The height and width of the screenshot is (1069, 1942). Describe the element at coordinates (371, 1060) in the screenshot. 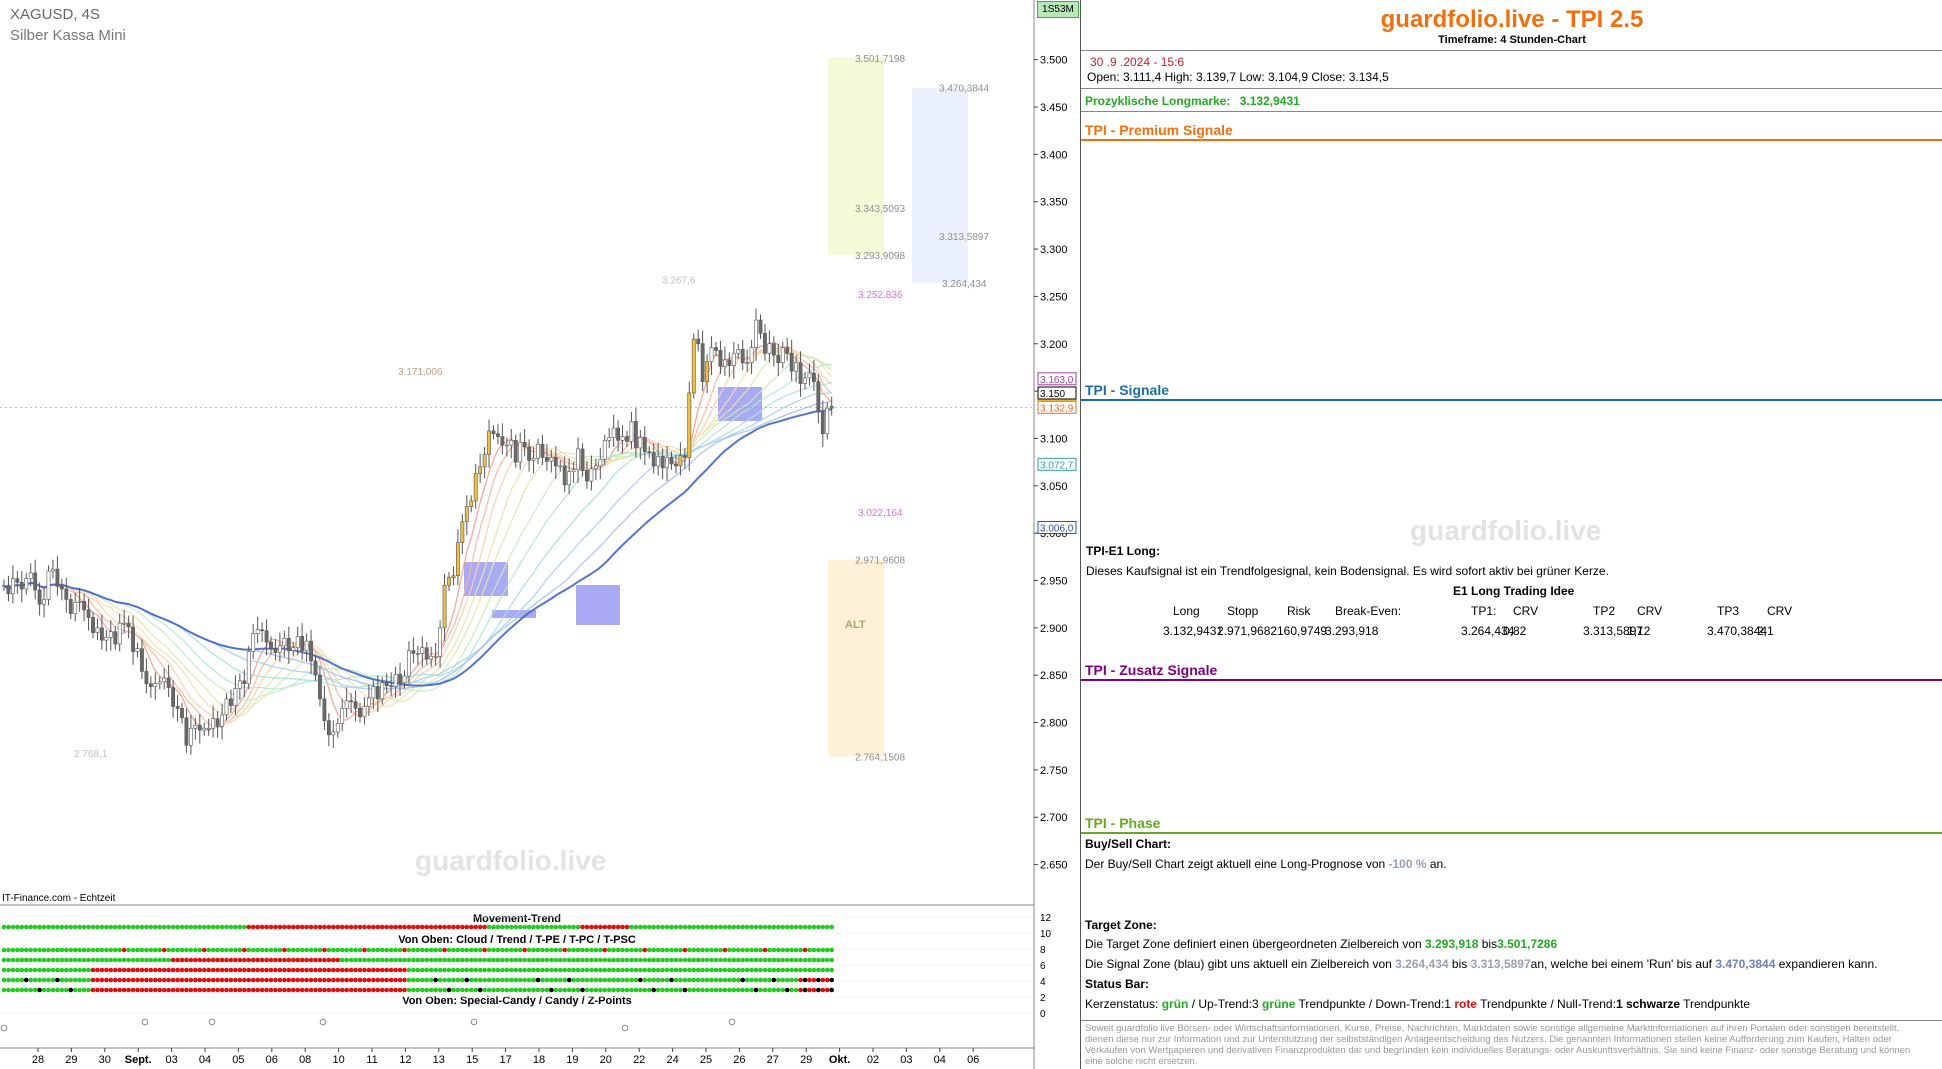

I see `x-tick-label: 11` at that location.